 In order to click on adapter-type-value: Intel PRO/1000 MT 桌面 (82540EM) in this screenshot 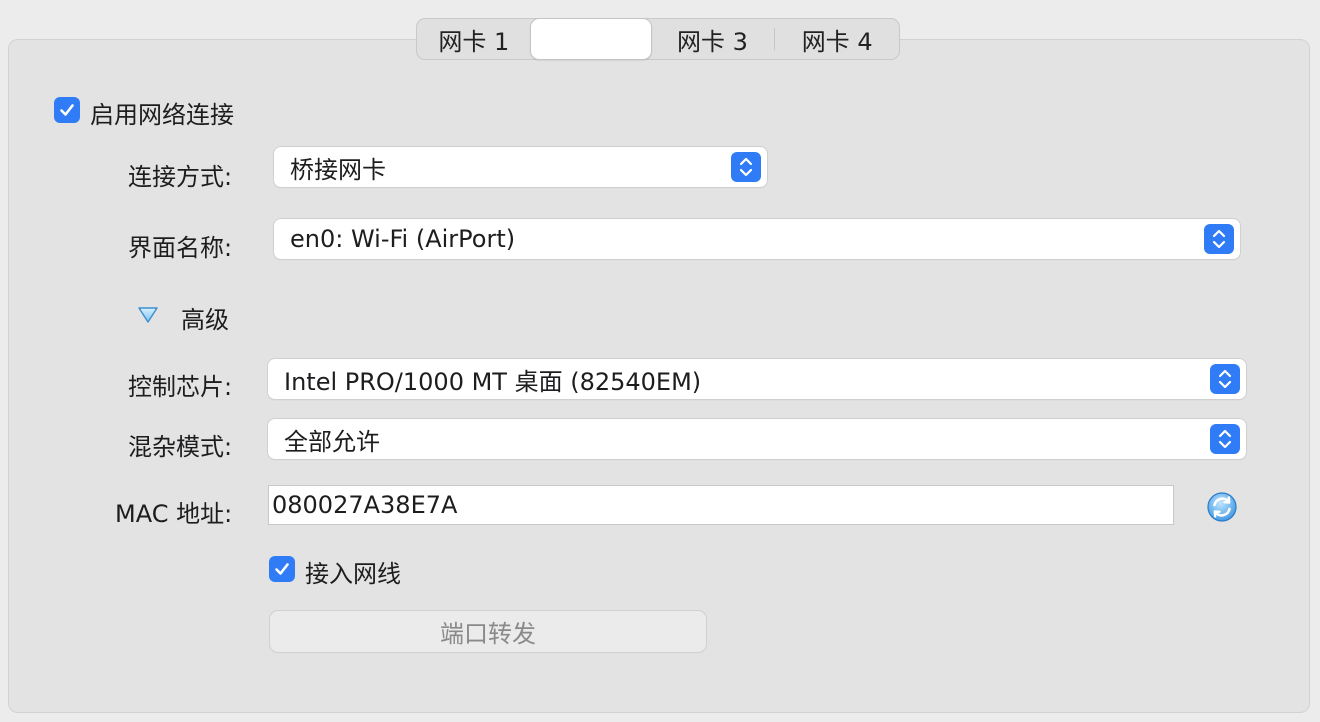, I will do `click(493, 381)`.